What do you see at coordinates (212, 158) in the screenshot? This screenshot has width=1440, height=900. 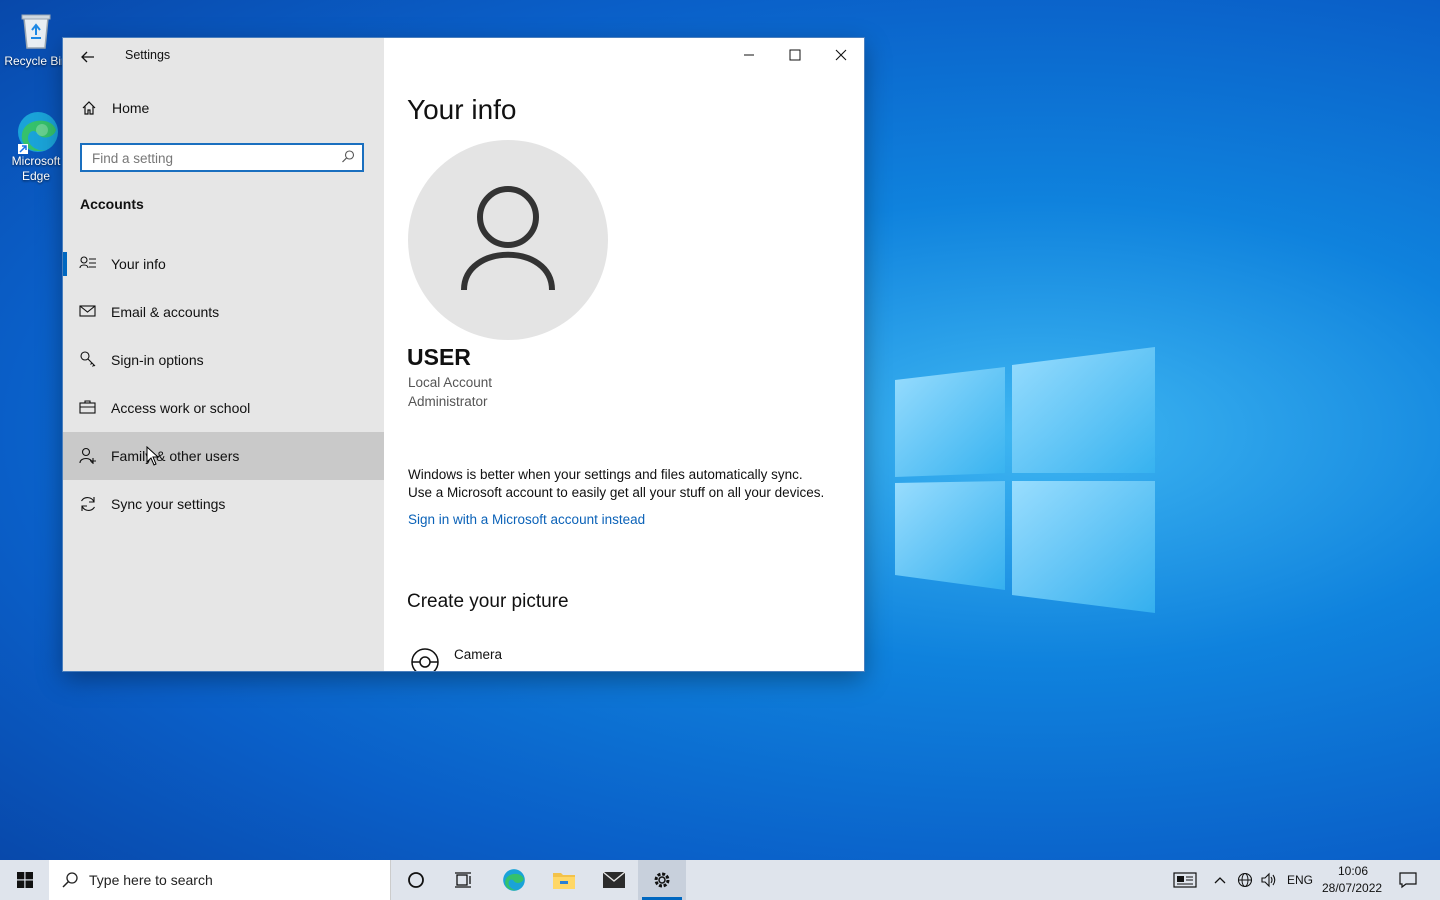 I see `settings-search-input` at bounding box center [212, 158].